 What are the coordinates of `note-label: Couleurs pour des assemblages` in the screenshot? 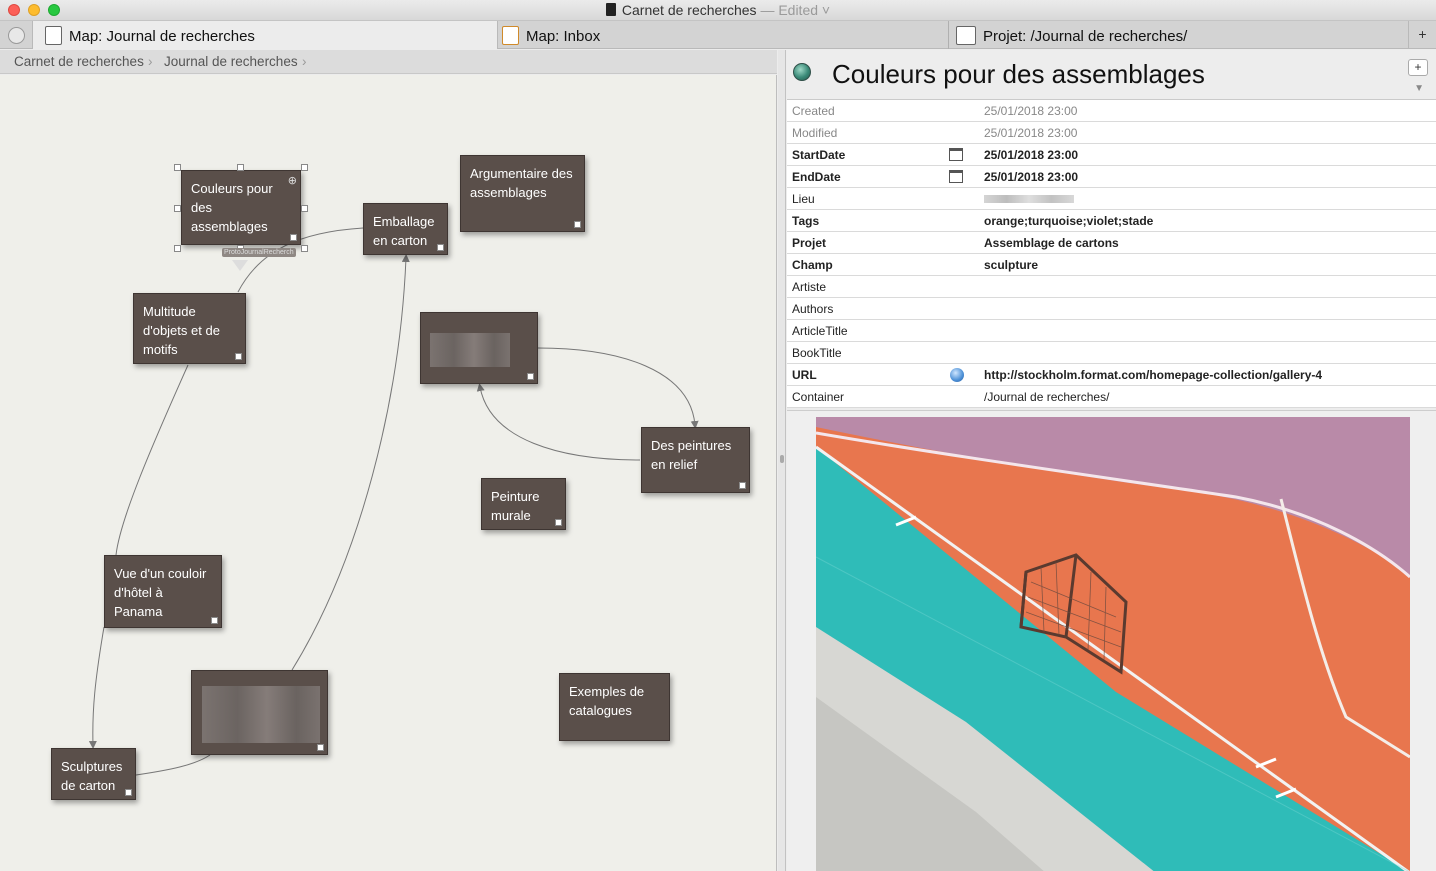 It's located at (232, 207).